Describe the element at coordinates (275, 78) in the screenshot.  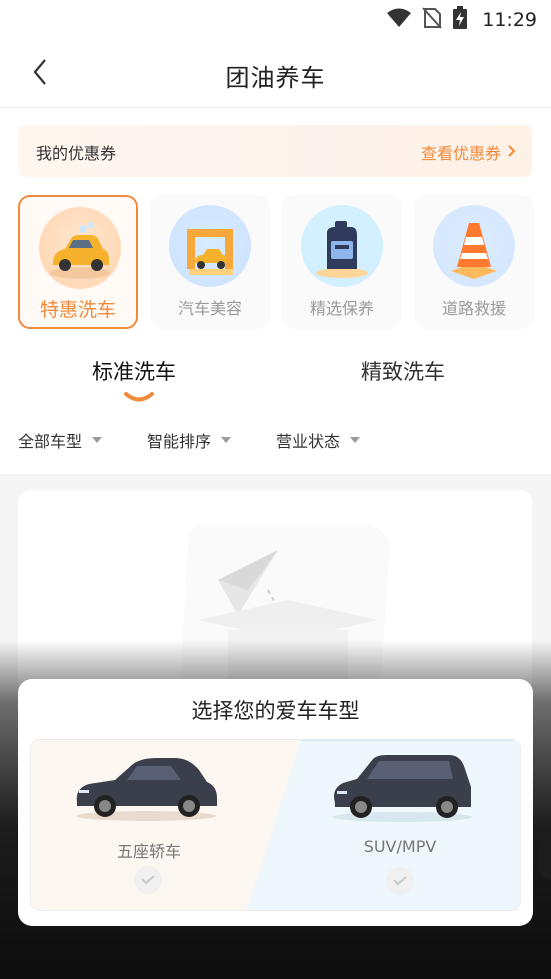
I see `page-title: 团油养车` at that location.